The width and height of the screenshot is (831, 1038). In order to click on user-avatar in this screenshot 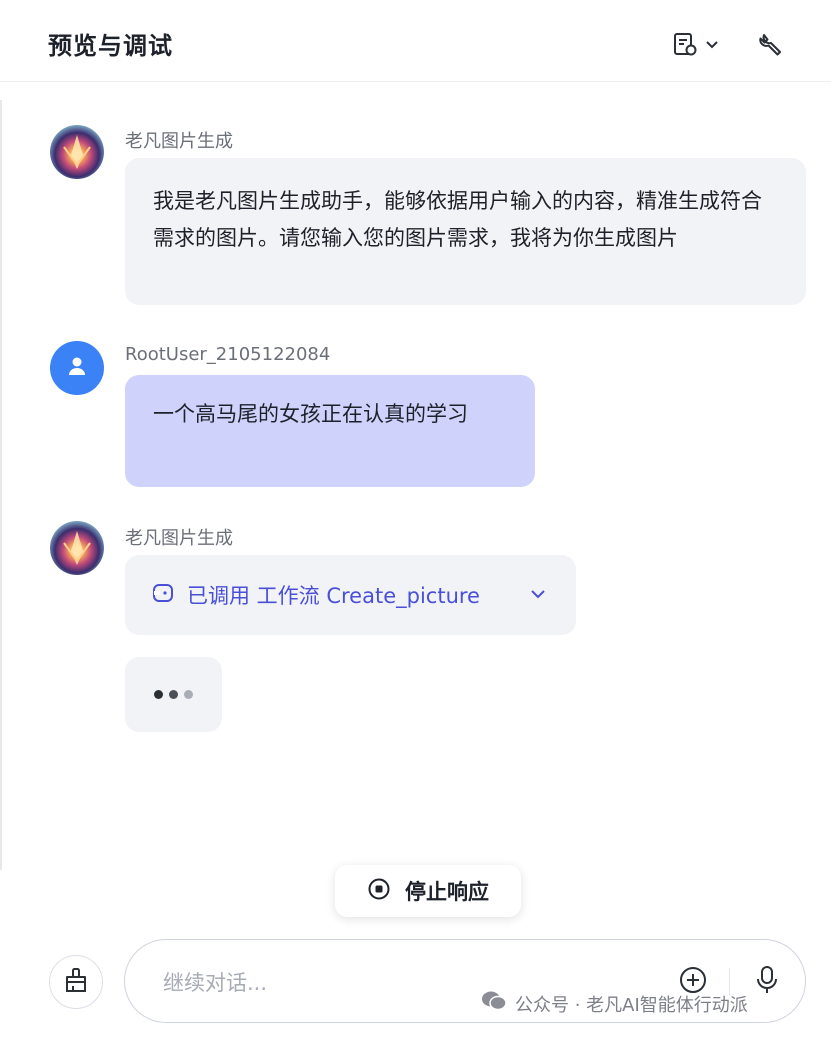, I will do `click(77, 368)`.